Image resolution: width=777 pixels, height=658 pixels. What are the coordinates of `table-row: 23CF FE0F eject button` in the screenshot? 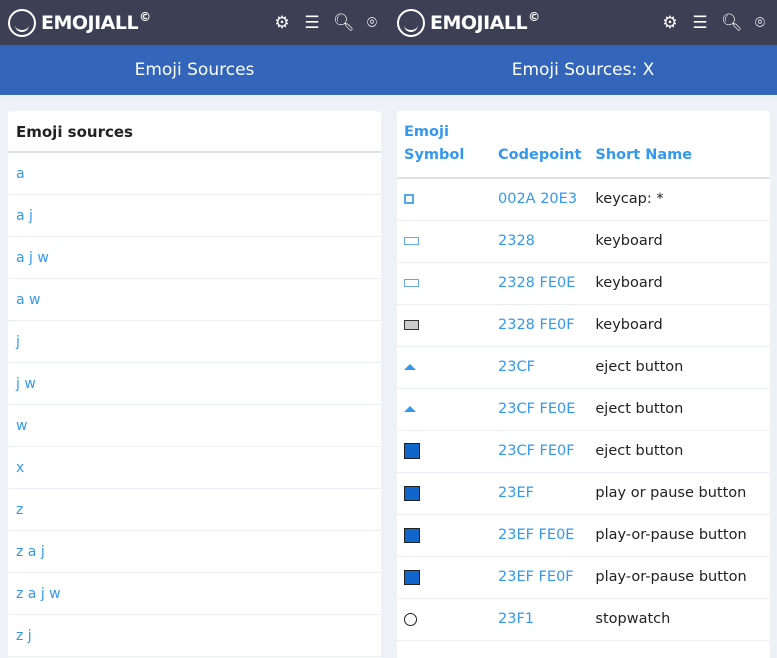 It's located at (583, 451).